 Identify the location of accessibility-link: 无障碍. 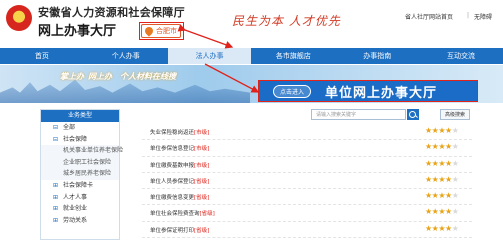
(483, 16).